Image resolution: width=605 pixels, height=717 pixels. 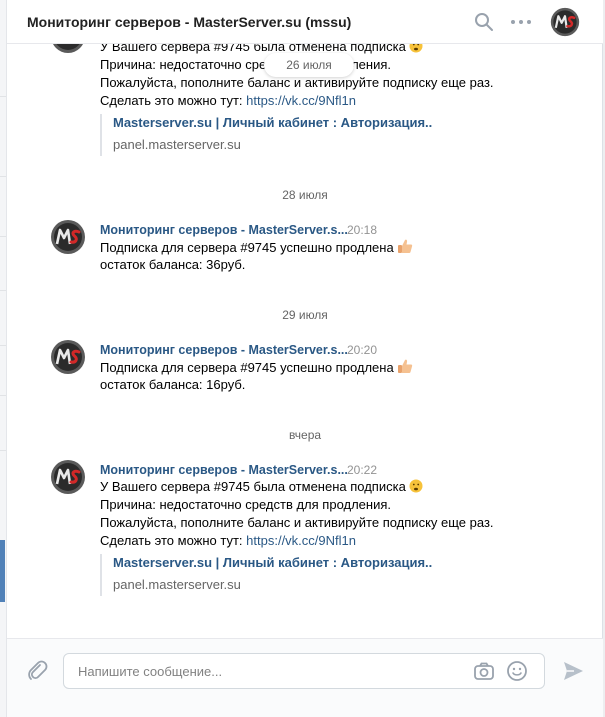 I want to click on message-time: 20:20, so click(x=362, y=350).